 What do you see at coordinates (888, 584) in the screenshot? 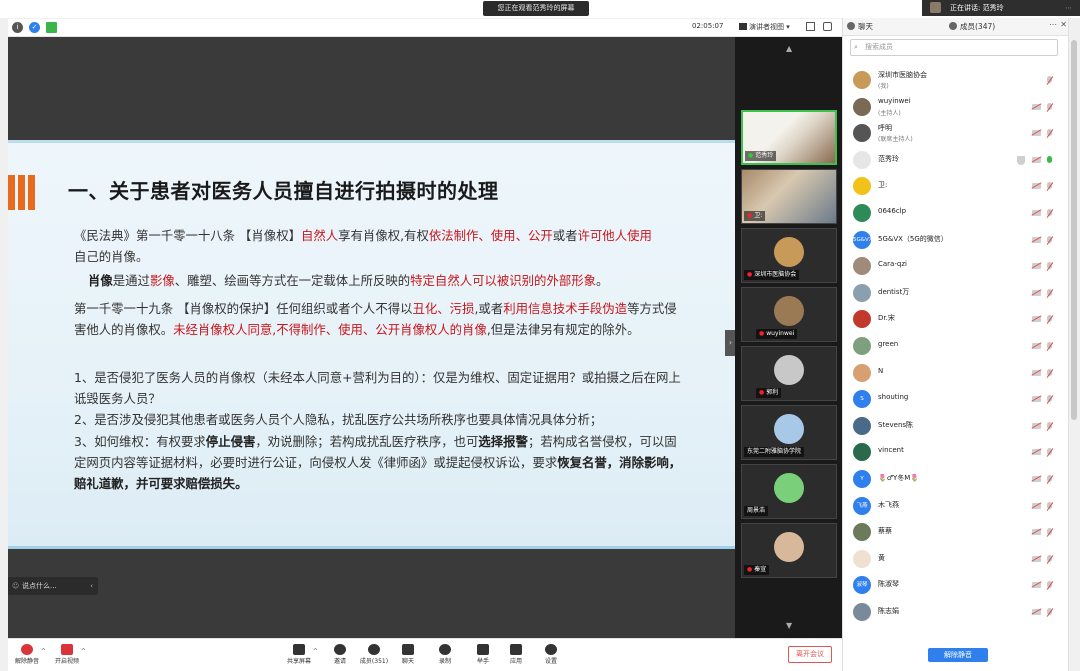
I see `member-name: 陈淑琴` at bounding box center [888, 584].